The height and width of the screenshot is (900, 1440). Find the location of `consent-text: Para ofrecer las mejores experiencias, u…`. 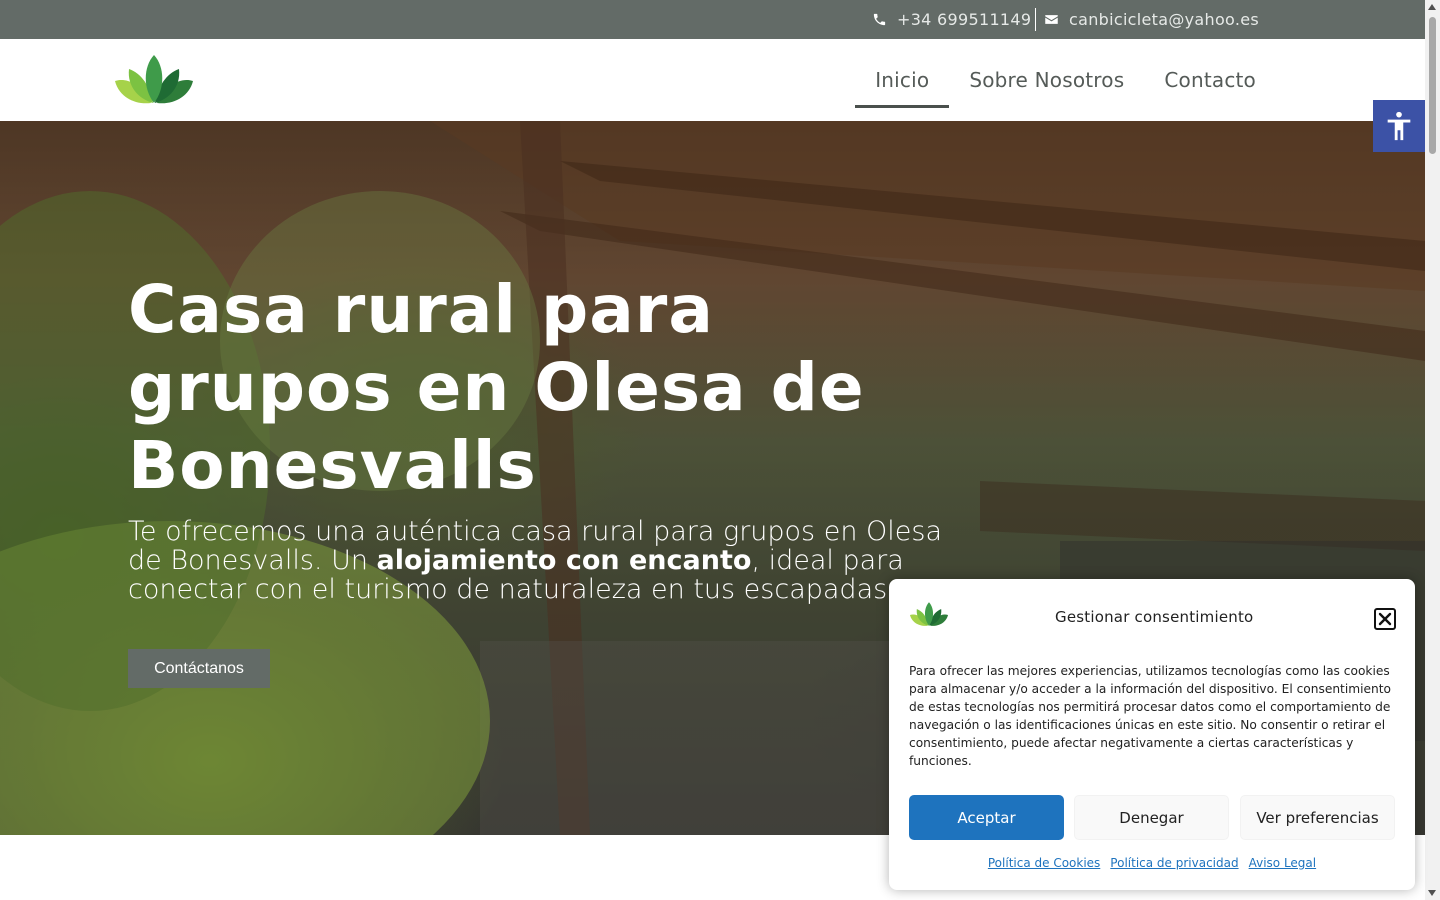

consent-text: Para ofrecer las mejores experiencias, u… is located at coordinates (1150, 716).